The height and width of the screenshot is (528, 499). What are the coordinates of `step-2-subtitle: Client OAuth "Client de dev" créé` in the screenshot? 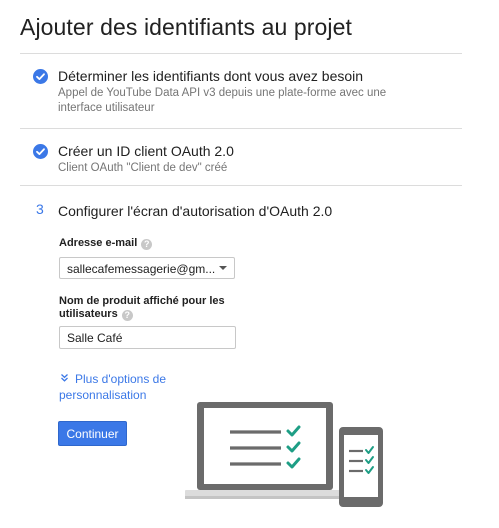 It's located at (143, 168).